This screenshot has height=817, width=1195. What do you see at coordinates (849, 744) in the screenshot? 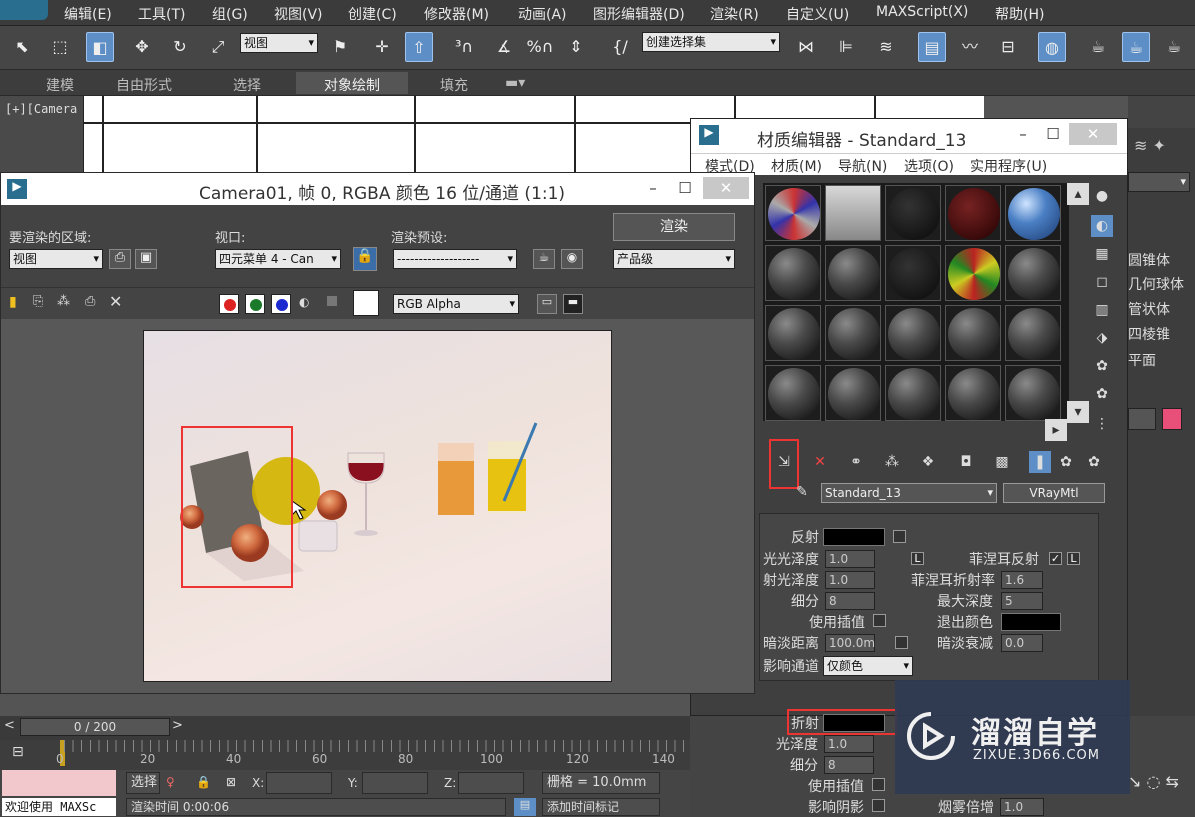
I see `refract-gloss-spinner: 1.0` at bounding box center [849, 744].